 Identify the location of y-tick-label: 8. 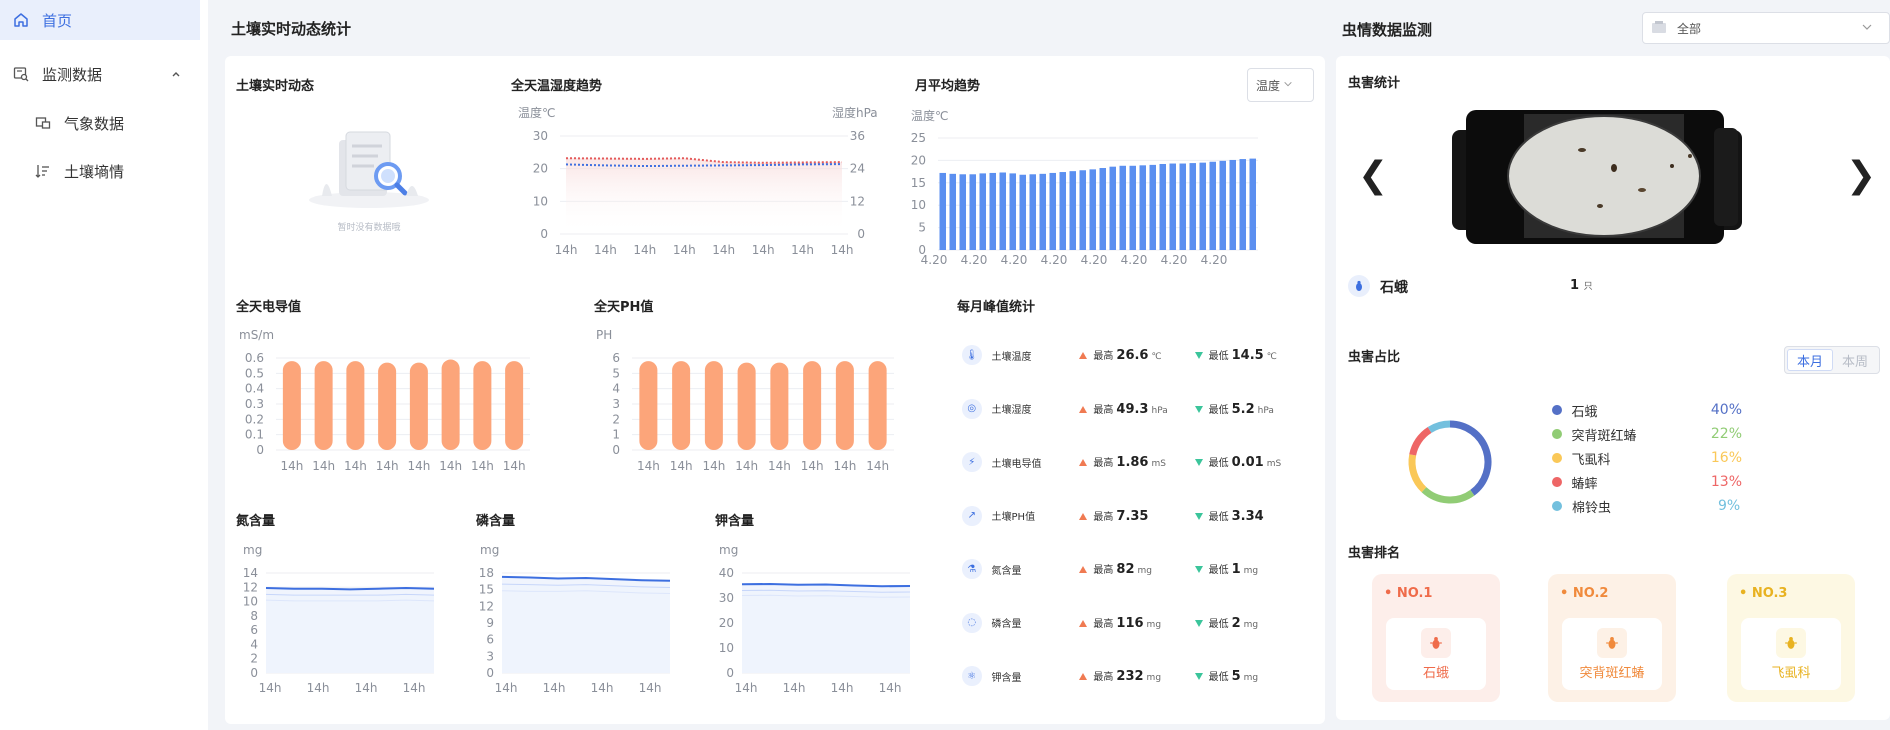
(254, 616).